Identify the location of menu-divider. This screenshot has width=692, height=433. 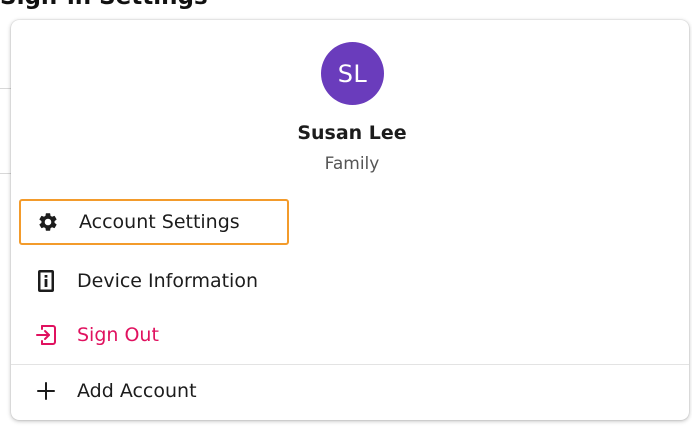
(350, 364).